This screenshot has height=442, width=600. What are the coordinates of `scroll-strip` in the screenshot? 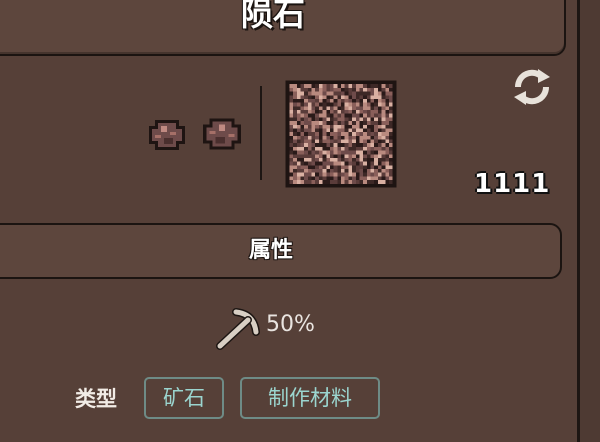 It's located at (590, 221).